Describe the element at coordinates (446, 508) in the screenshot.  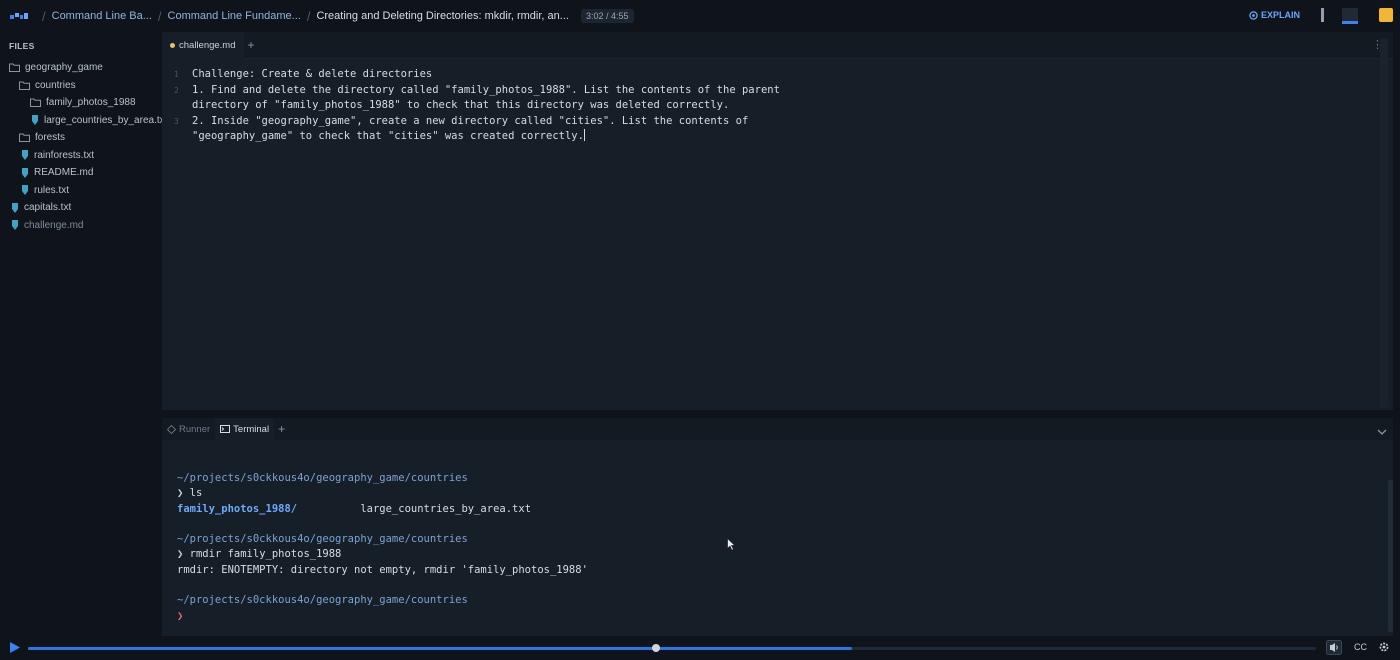
I see `ls-file-entry: large_countries_by_area.txt` at that location.